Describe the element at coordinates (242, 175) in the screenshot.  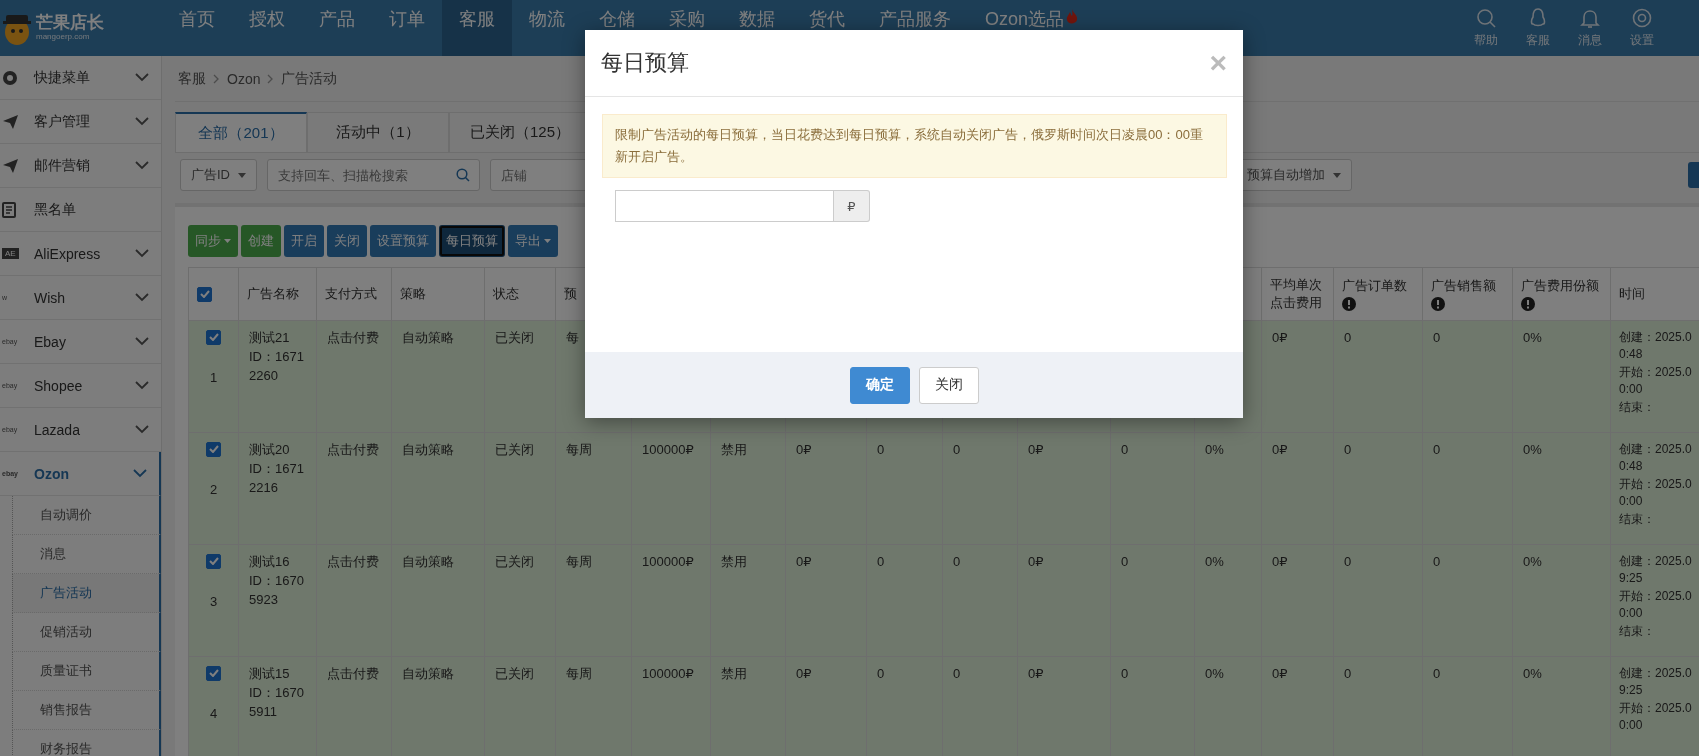
I see `caret-icon` at that location.